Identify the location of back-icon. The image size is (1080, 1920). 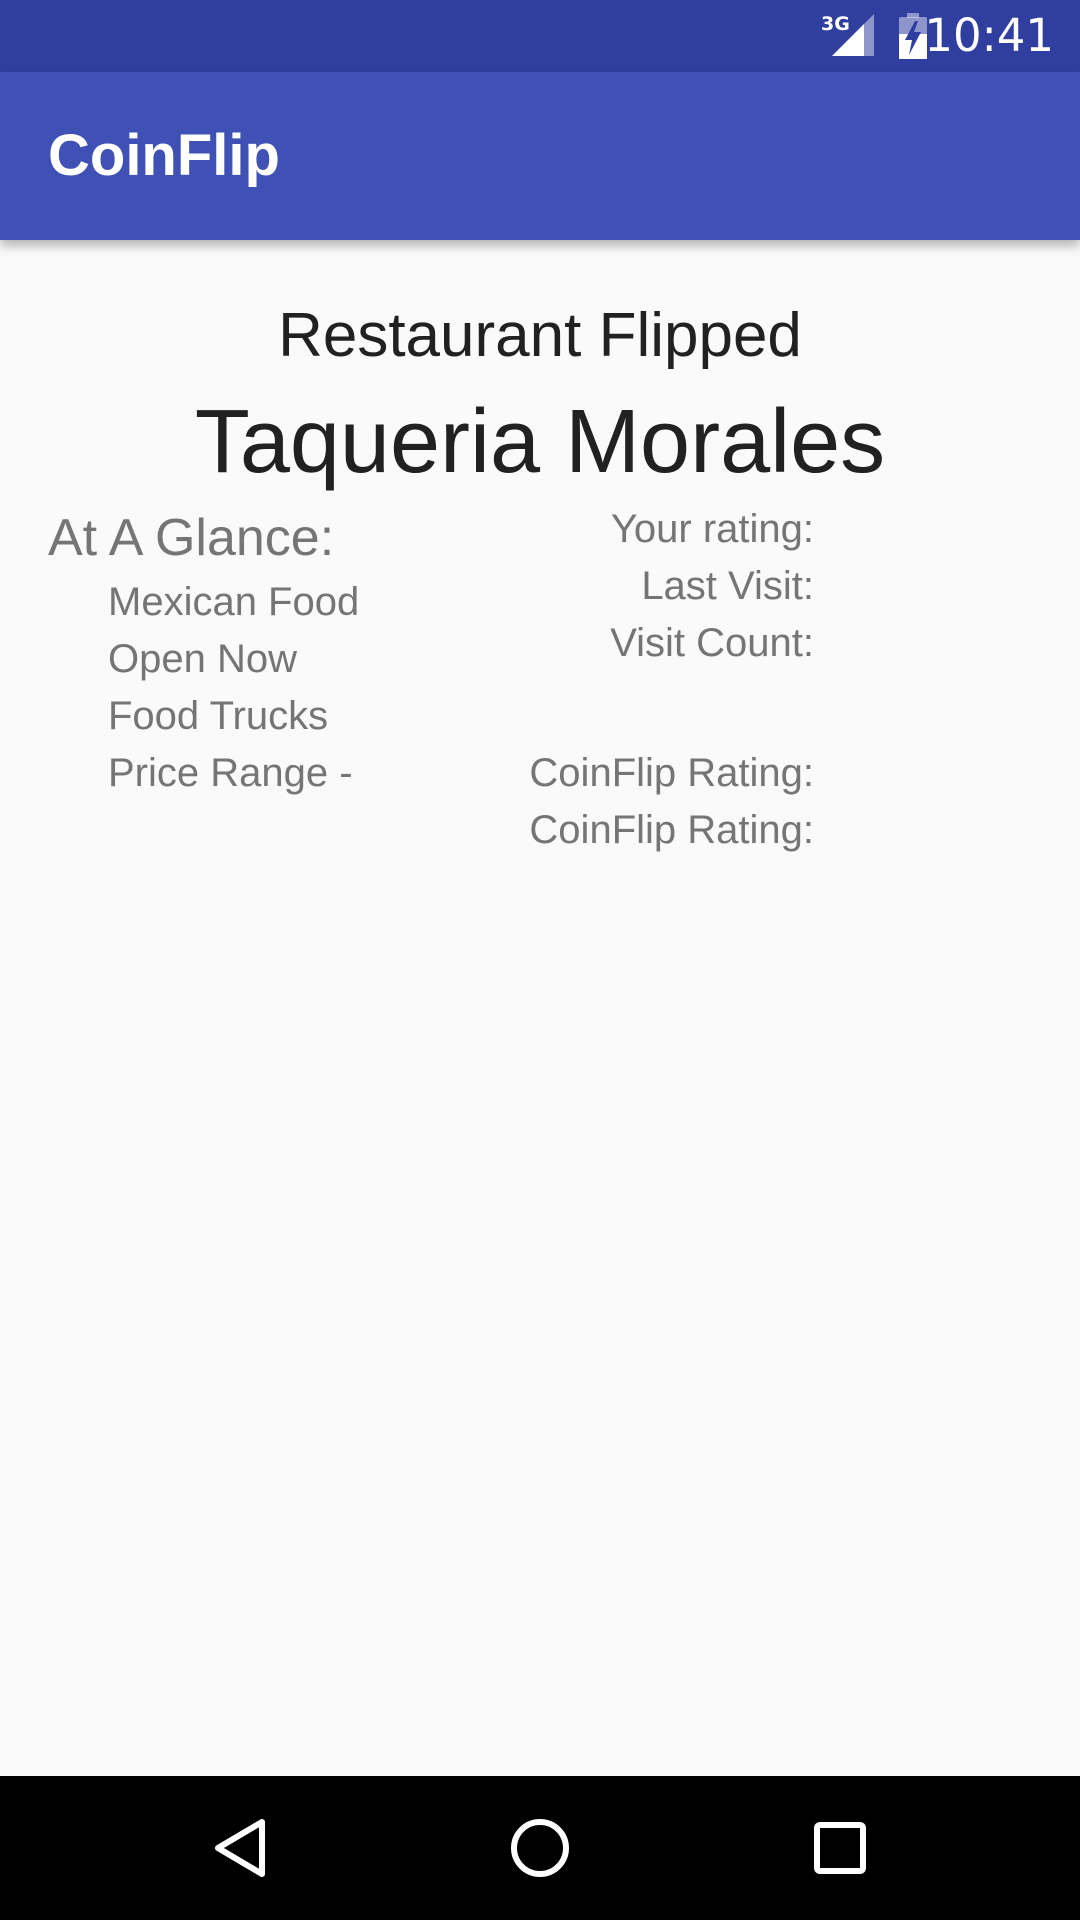
(240, 1848).